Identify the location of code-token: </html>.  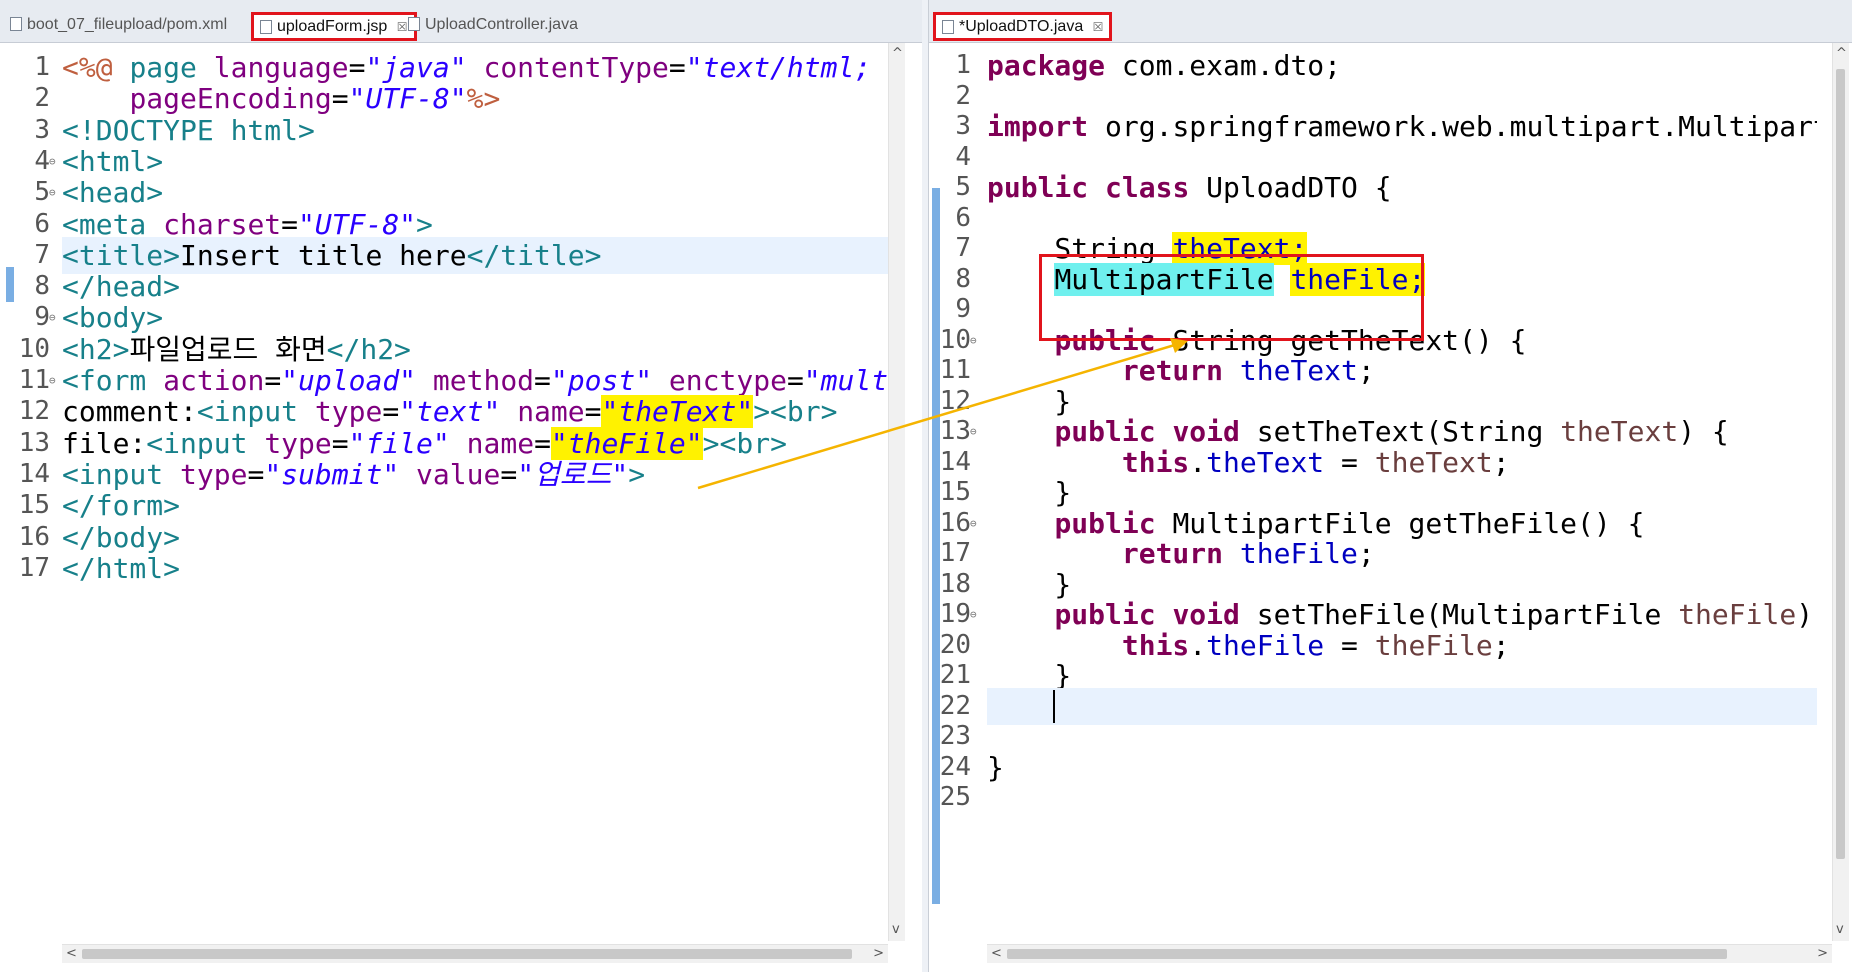
(121, 568).